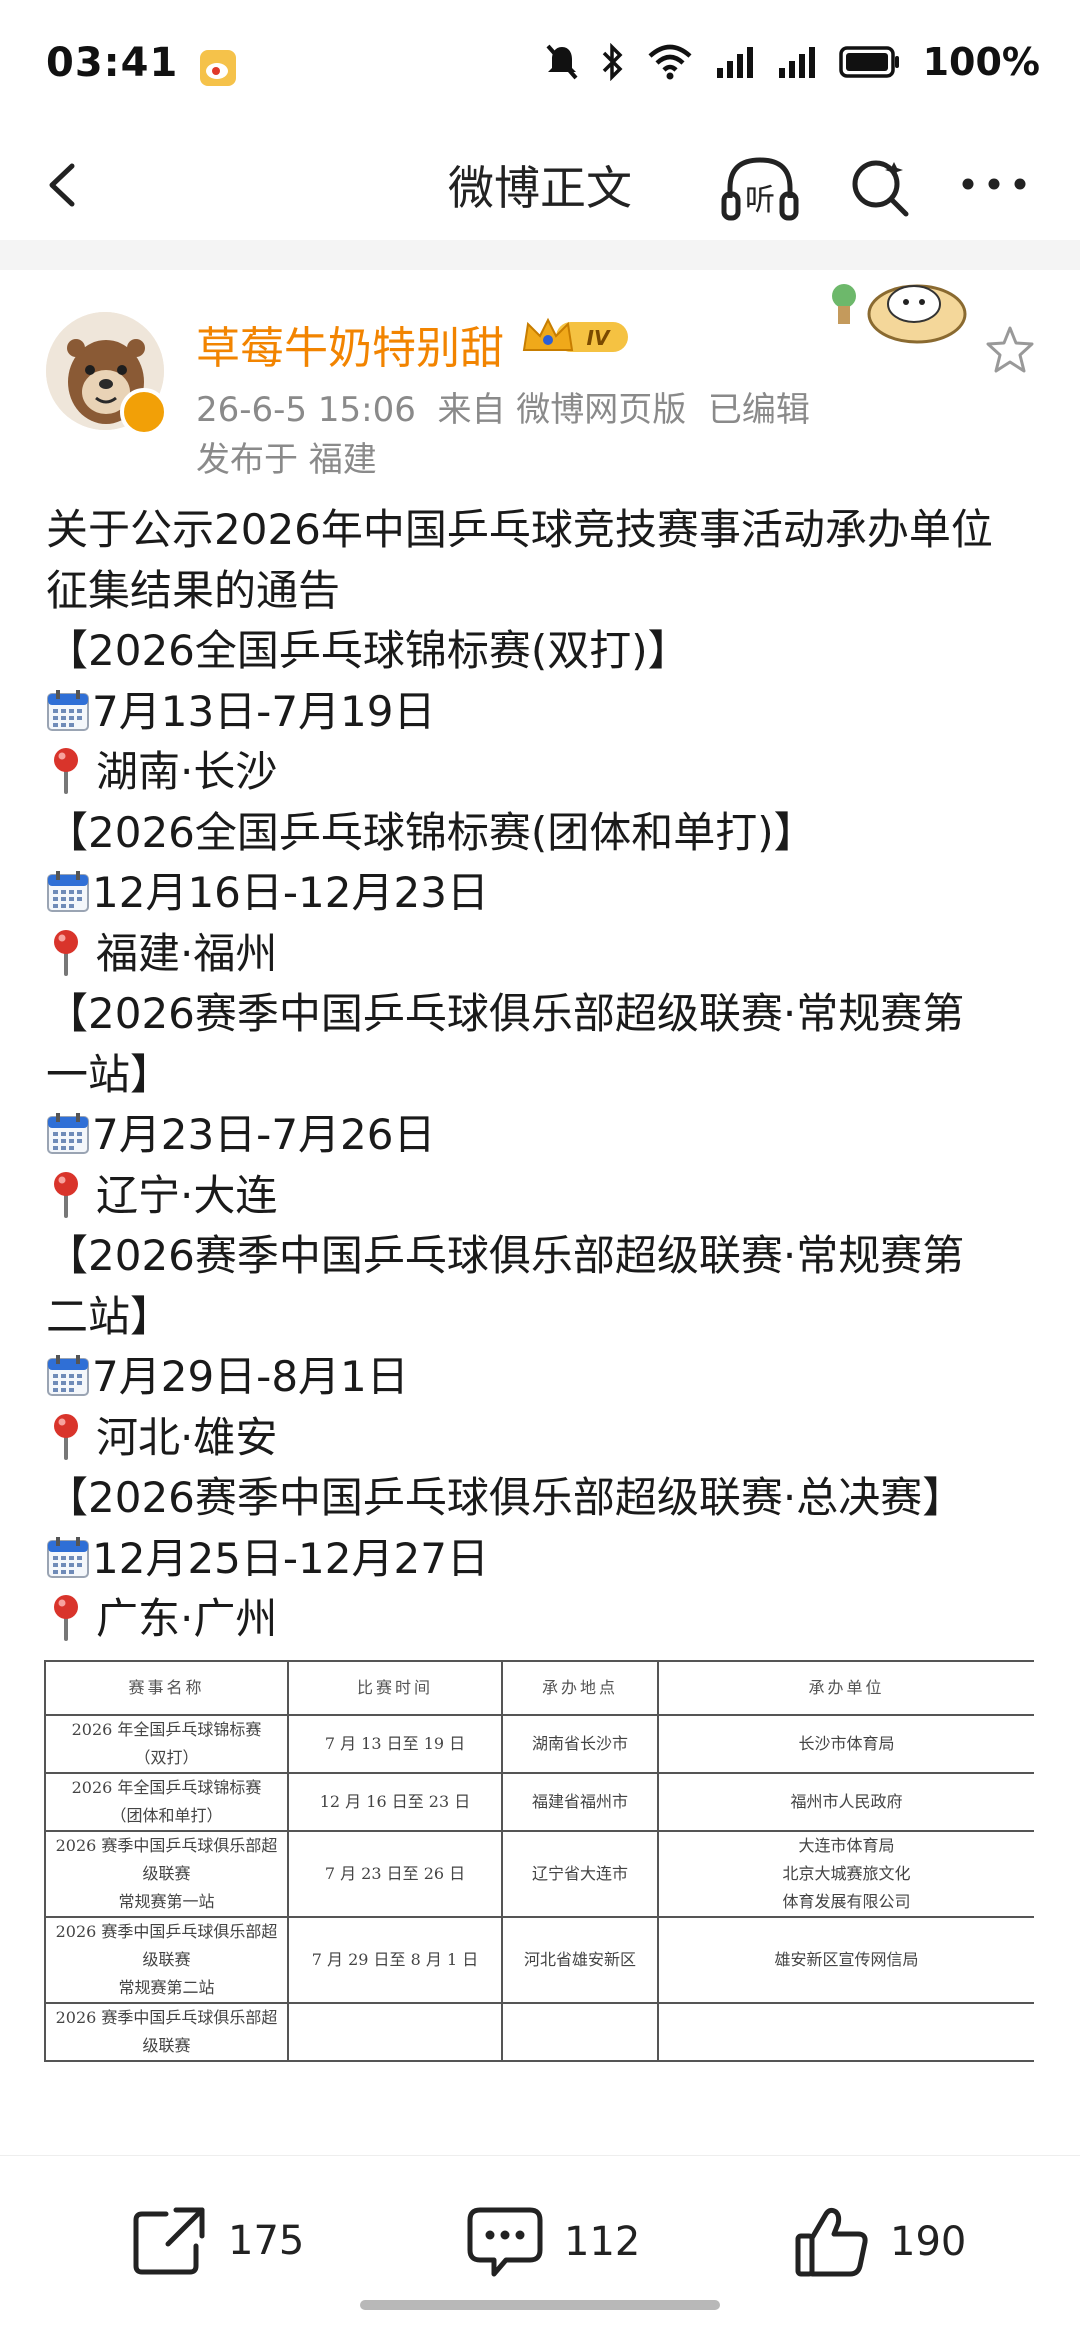  I want to click on post-line: 【2026赛季中国乒乓球俱乐部超级联赛·总决赛】, so click(546, 1498).